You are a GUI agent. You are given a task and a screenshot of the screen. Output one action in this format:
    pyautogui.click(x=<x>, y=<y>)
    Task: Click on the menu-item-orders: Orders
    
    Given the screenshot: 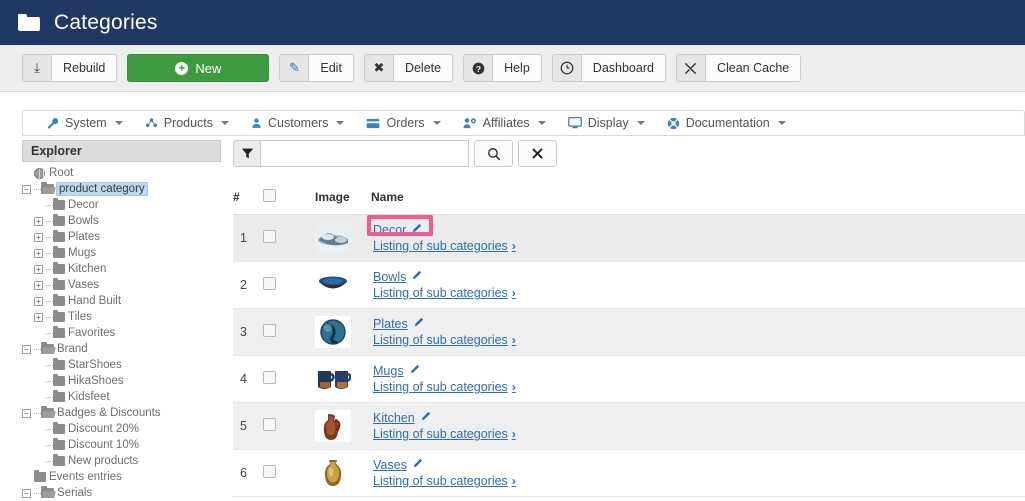 What is the action you would take?
    pyautogui.click(x=403, y=123)
    